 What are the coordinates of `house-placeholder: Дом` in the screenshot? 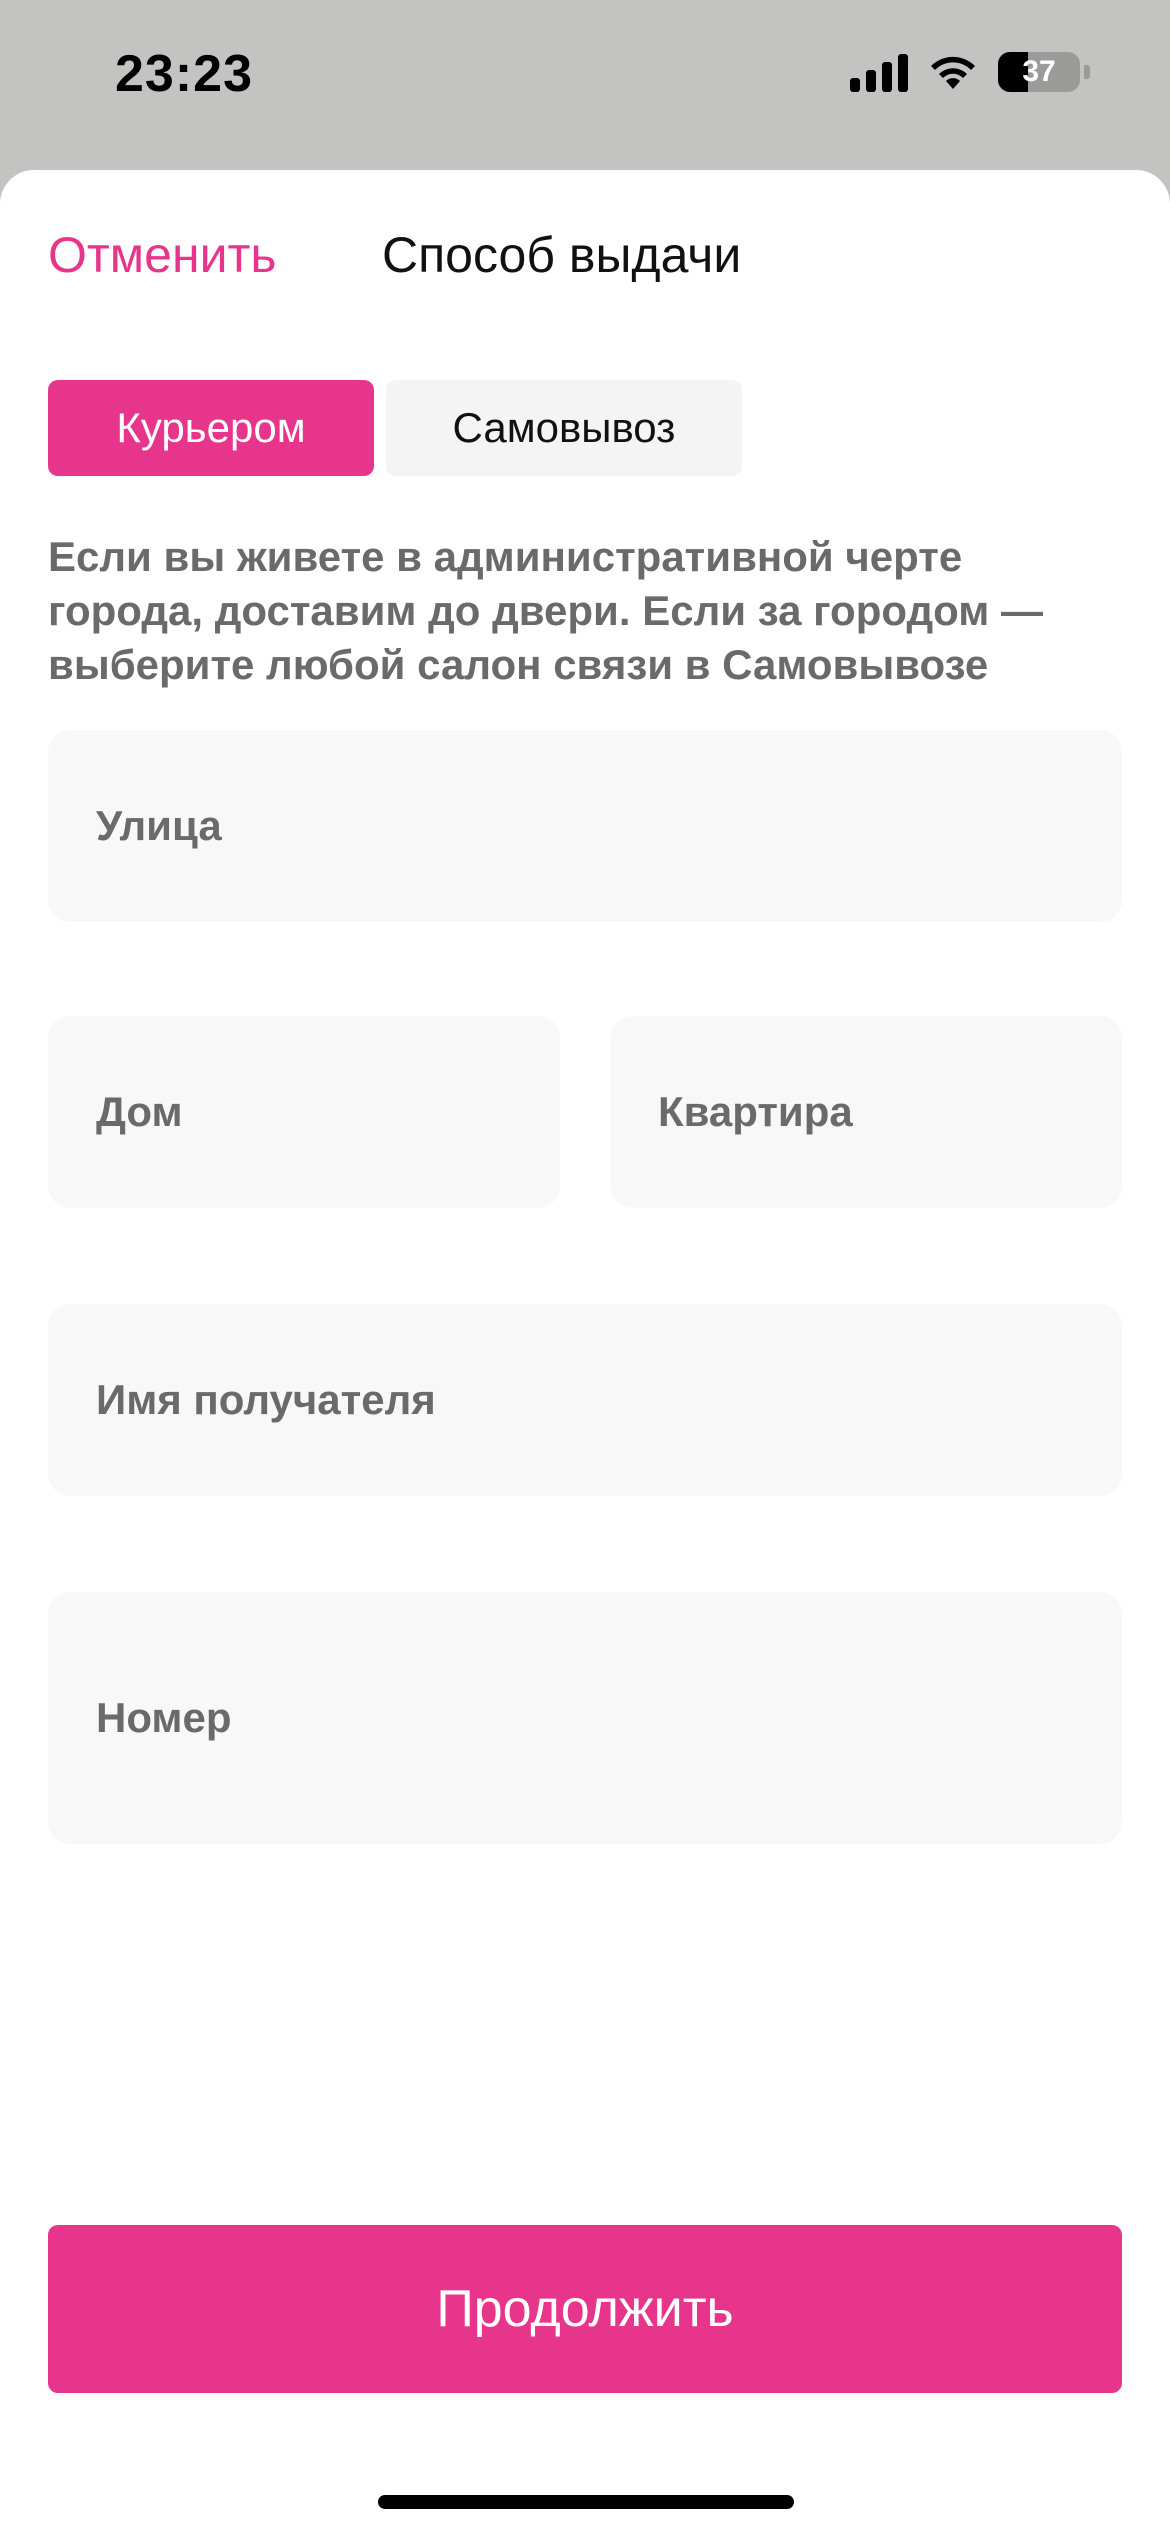 It's located at (139, 1111).